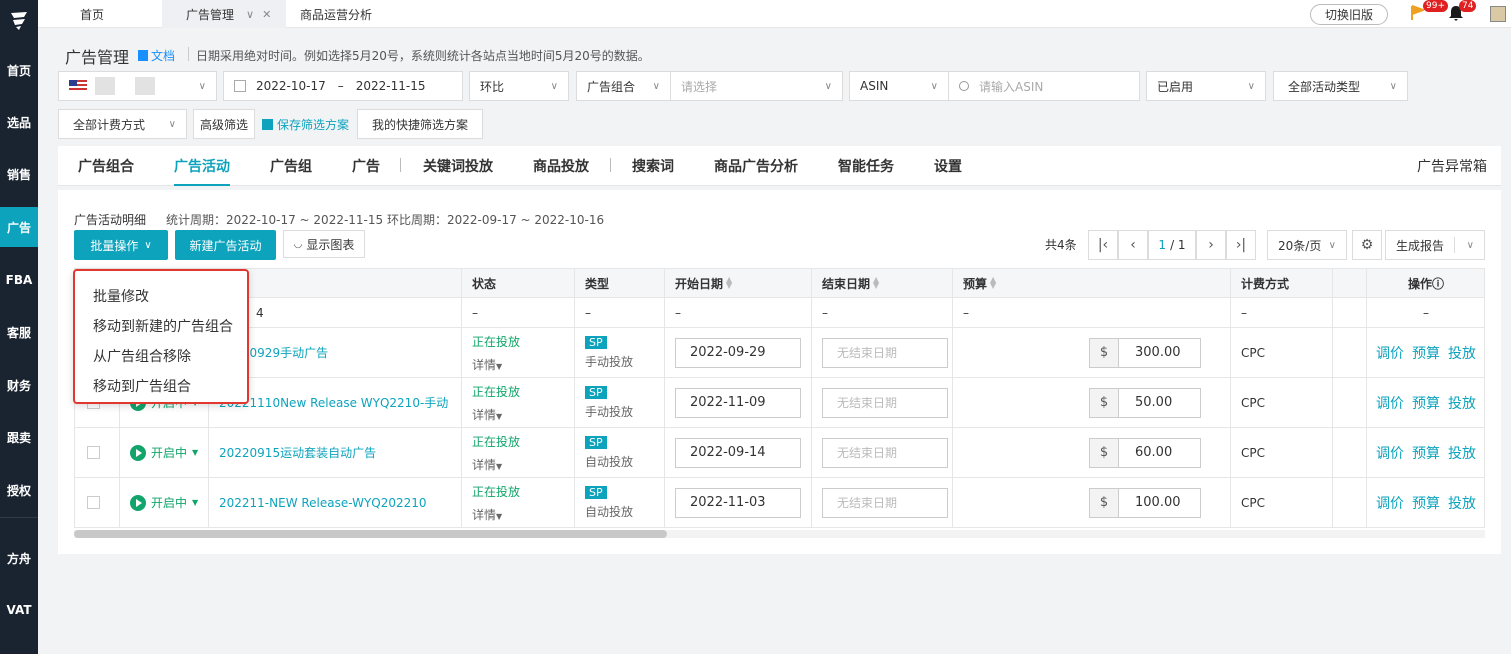  Describe the element at coordinates (899, 86) in the screenshot. I see `asin-type-select: ASIN ∨` at that location.